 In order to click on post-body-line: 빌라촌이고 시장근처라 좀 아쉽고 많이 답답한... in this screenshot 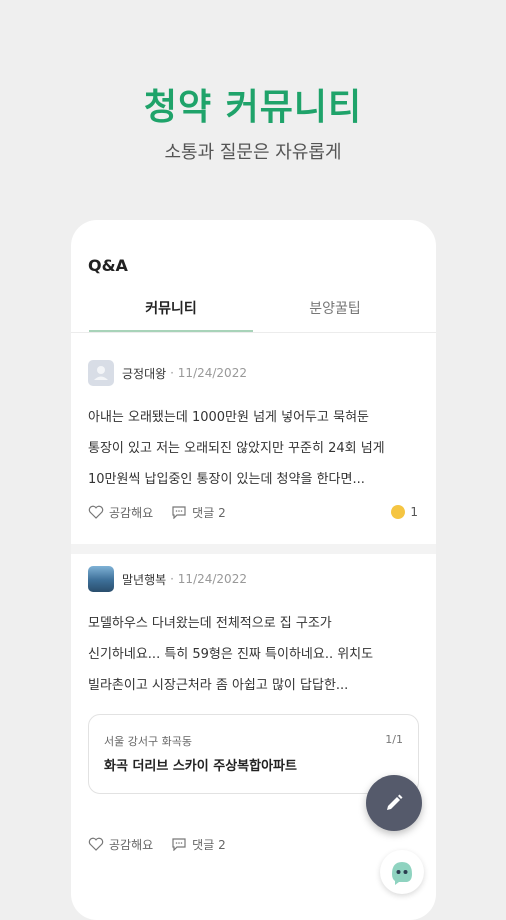, I will do `click(218, 685)`.